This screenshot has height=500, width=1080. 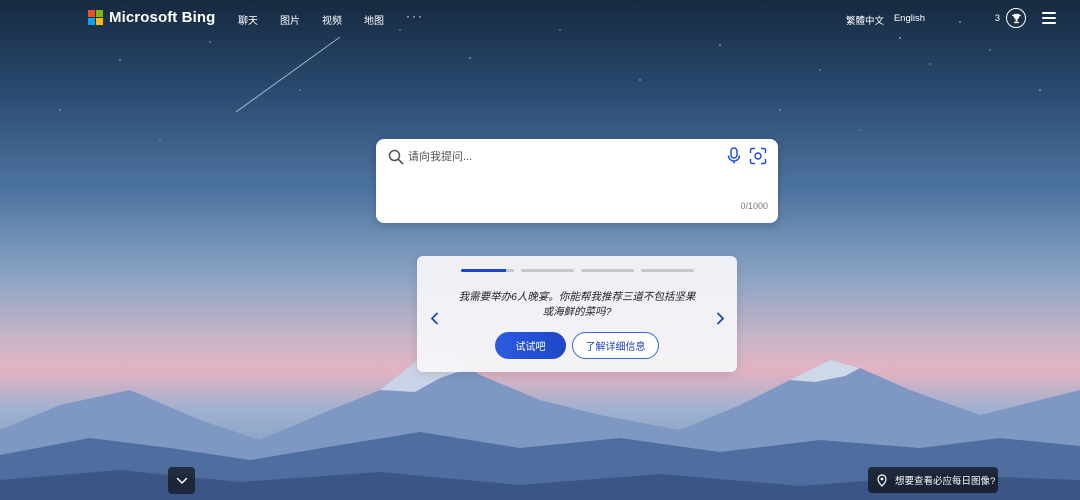 What do you see at coordinates (865, 20) in the screenshot?
I see `language-traditional-chinese: 繁體中文` at bounding box center [865, 20].